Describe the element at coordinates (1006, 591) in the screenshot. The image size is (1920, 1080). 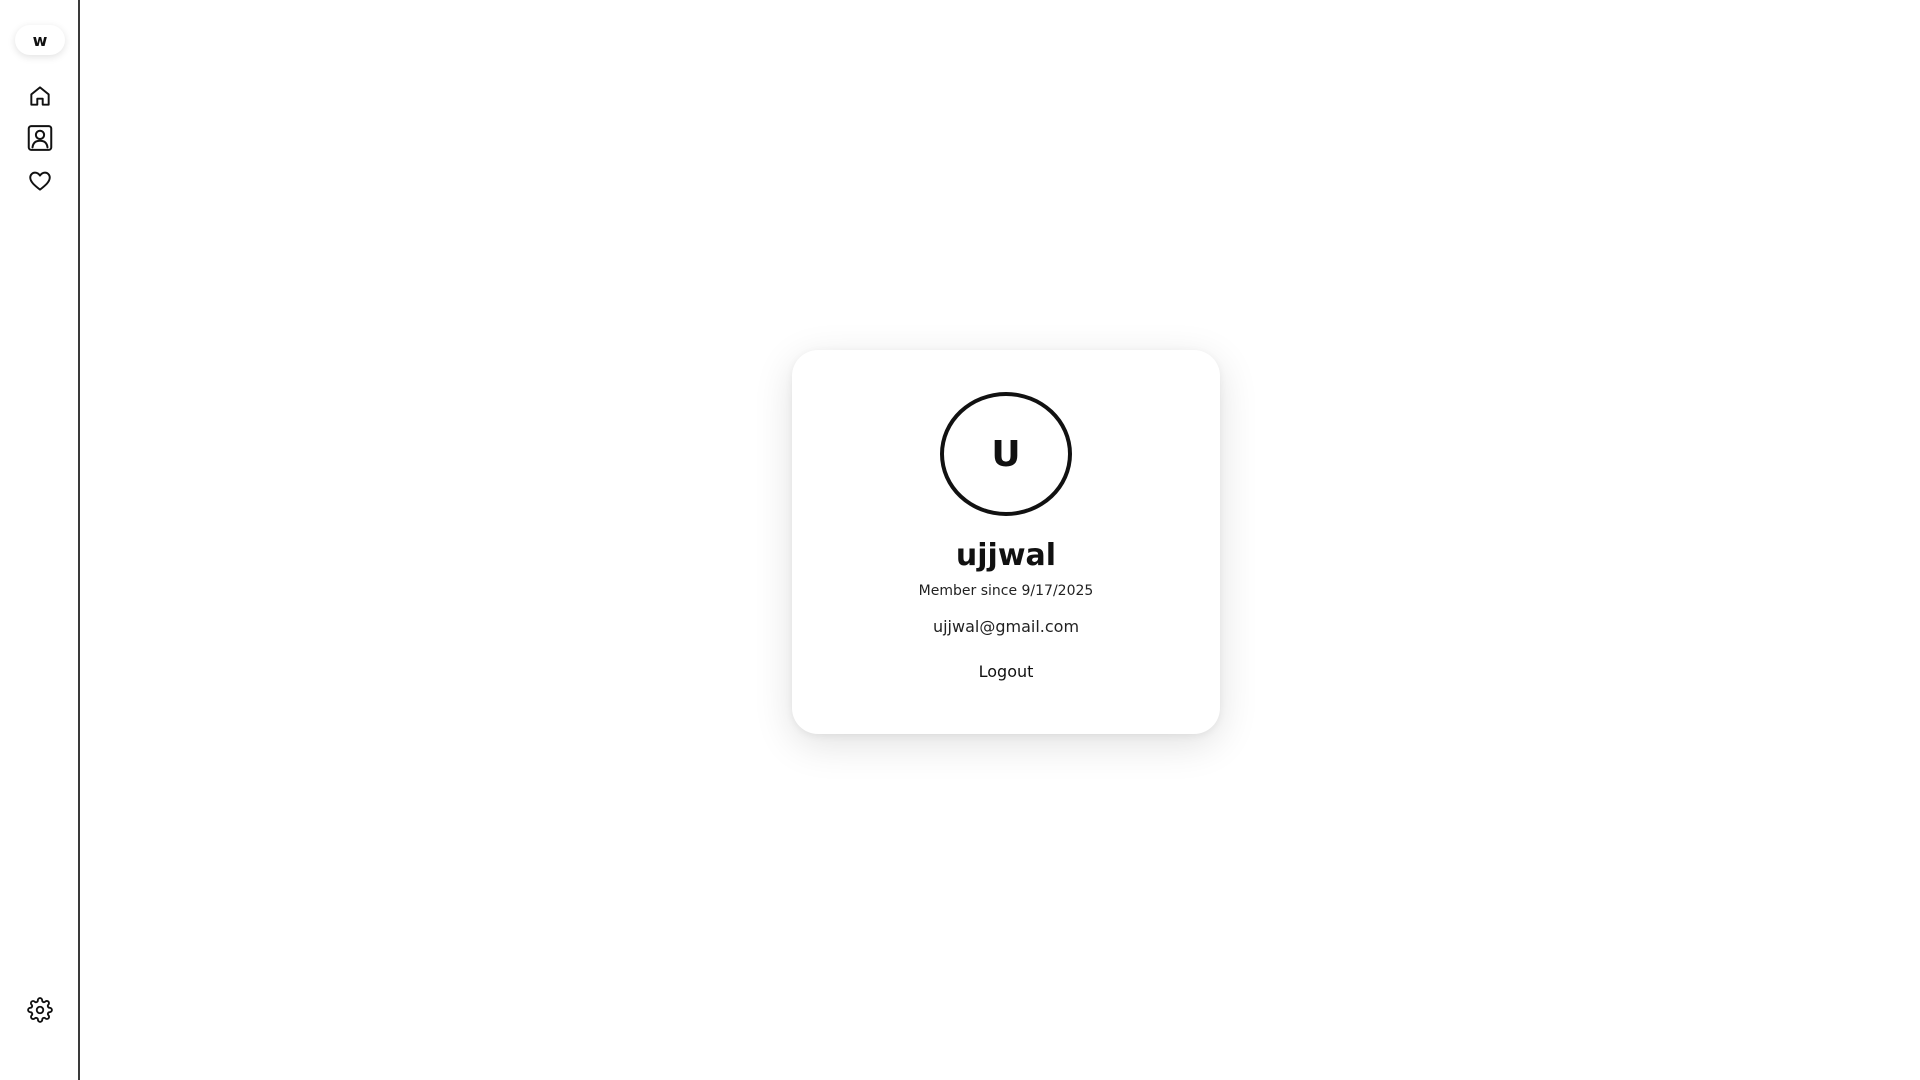
I see `member-since: Member since 9/17/2025` at that location.